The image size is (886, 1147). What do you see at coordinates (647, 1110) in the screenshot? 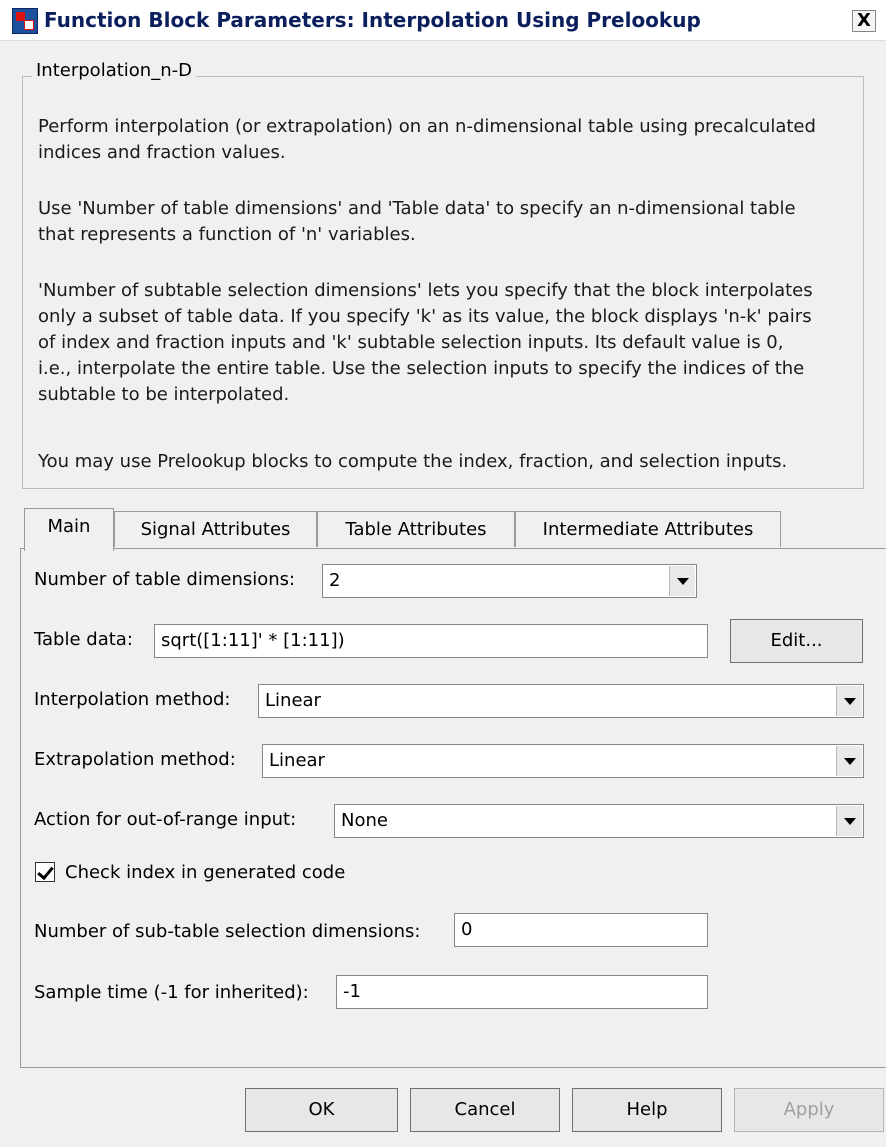
I see `help-button: Help` at bounding box center [647, 1110].